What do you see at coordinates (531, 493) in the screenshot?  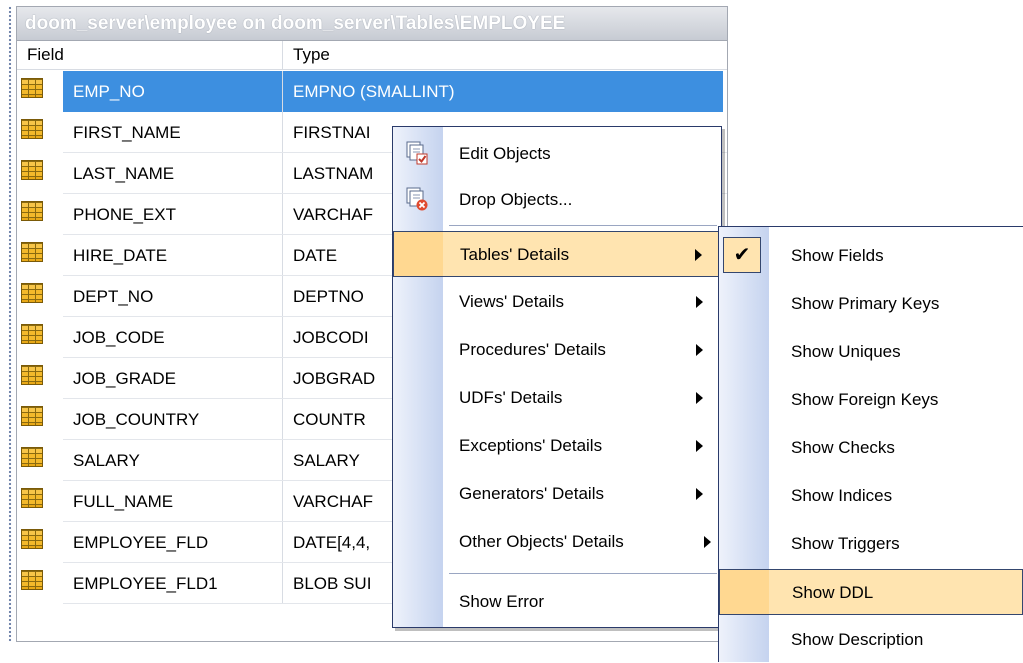 I see `menu-item-label: Generators' Details` at bounding box center [531, 493].